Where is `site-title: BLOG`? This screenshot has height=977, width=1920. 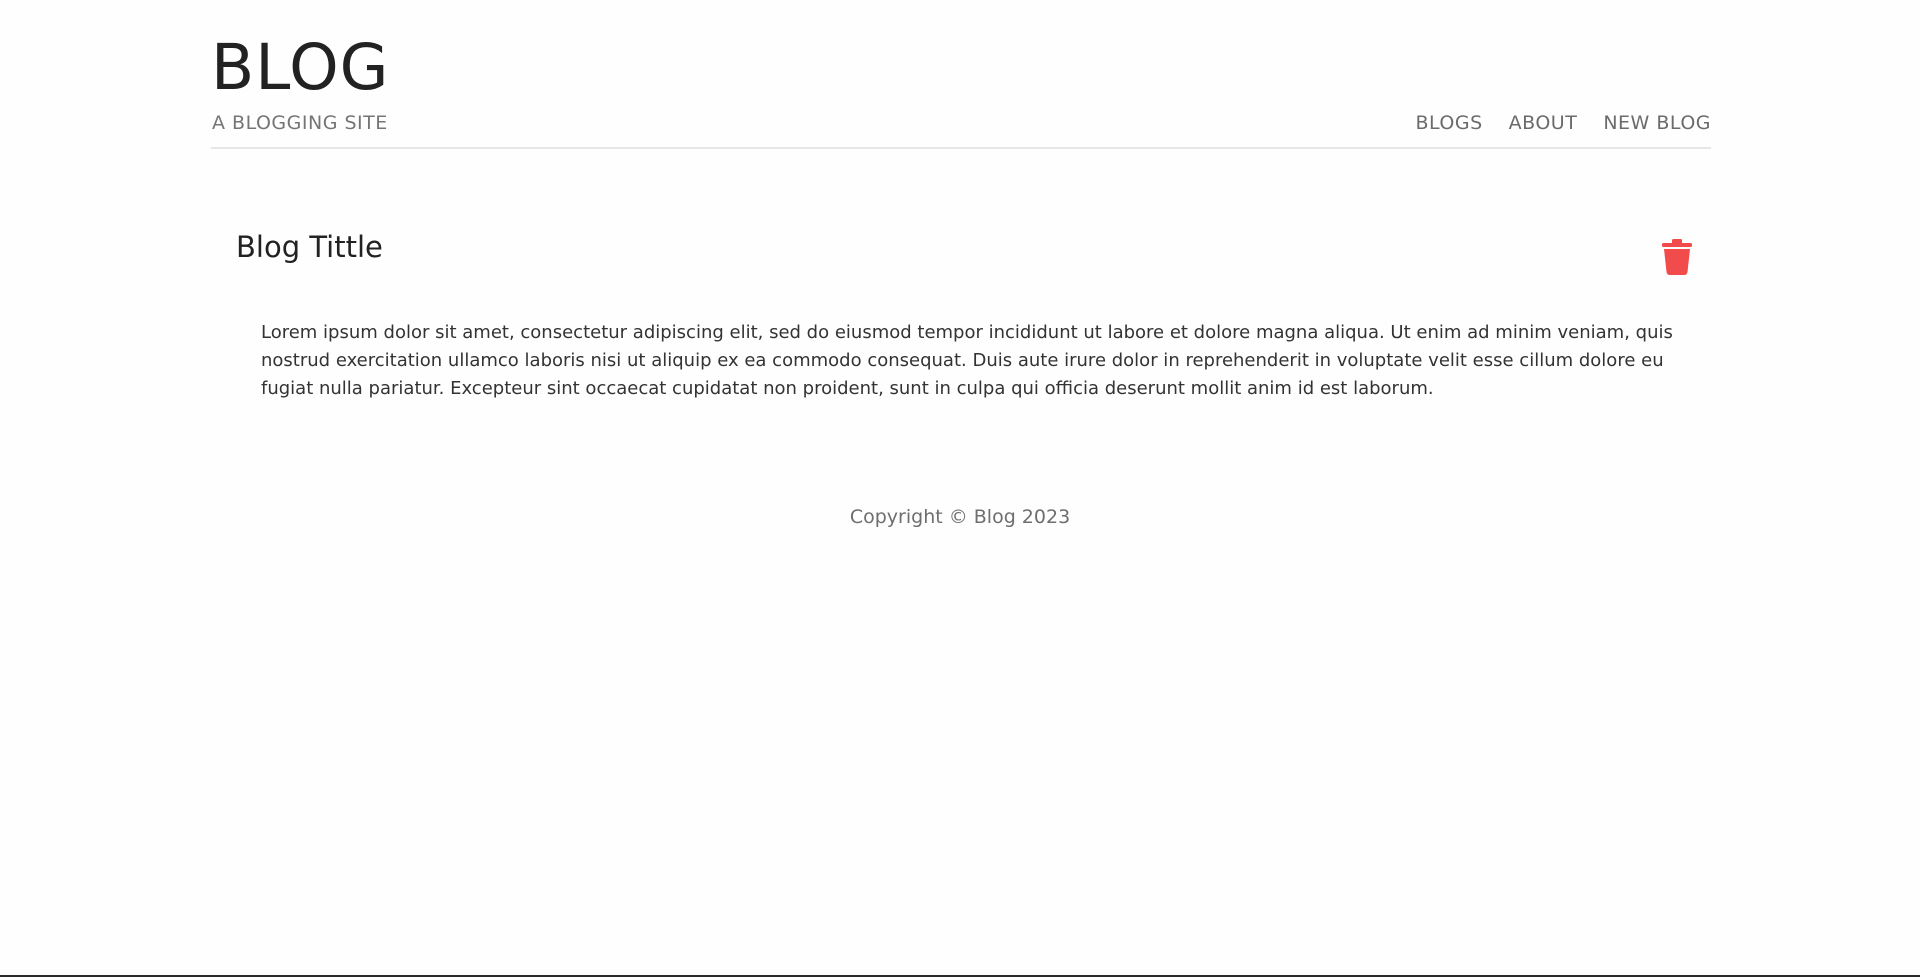 site-title: BLOG is located at coordinates (300, 67).